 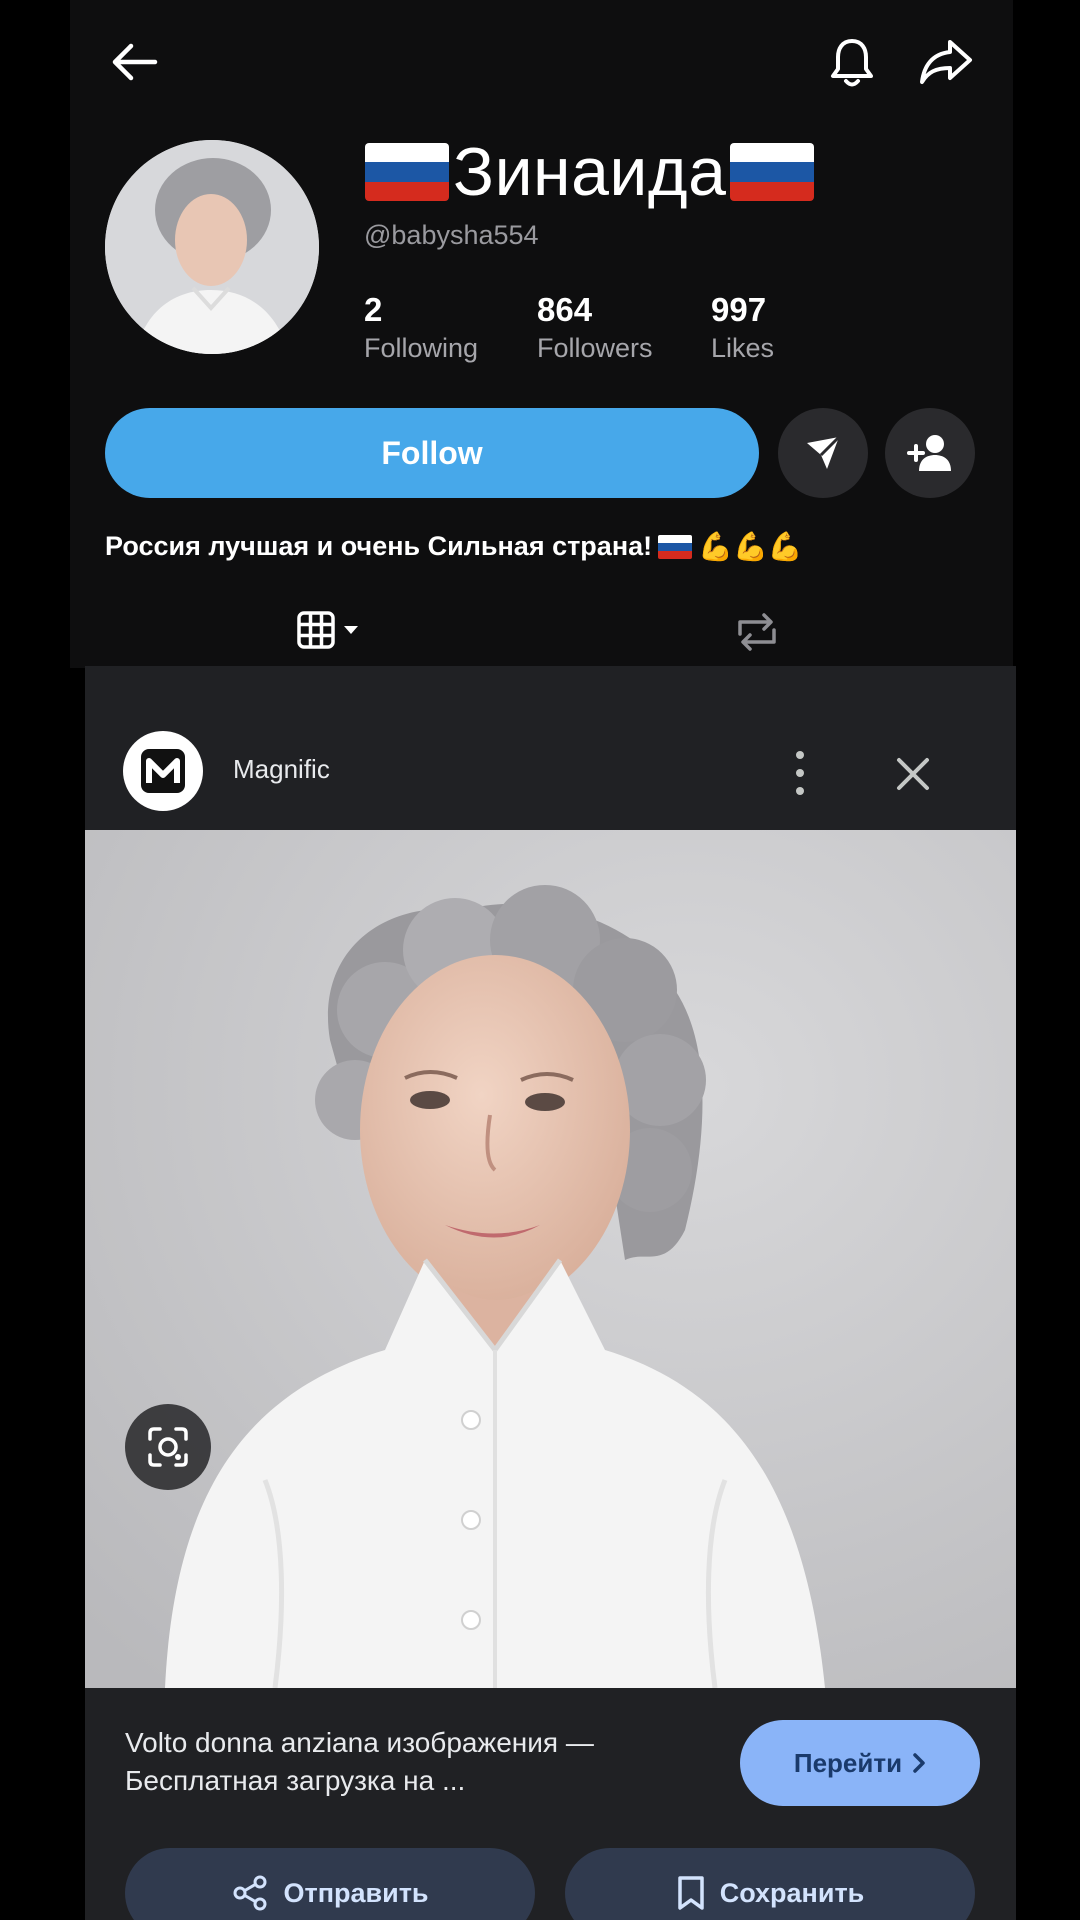 I want to click on tab-videos-grid, so click(x=328, y=630).